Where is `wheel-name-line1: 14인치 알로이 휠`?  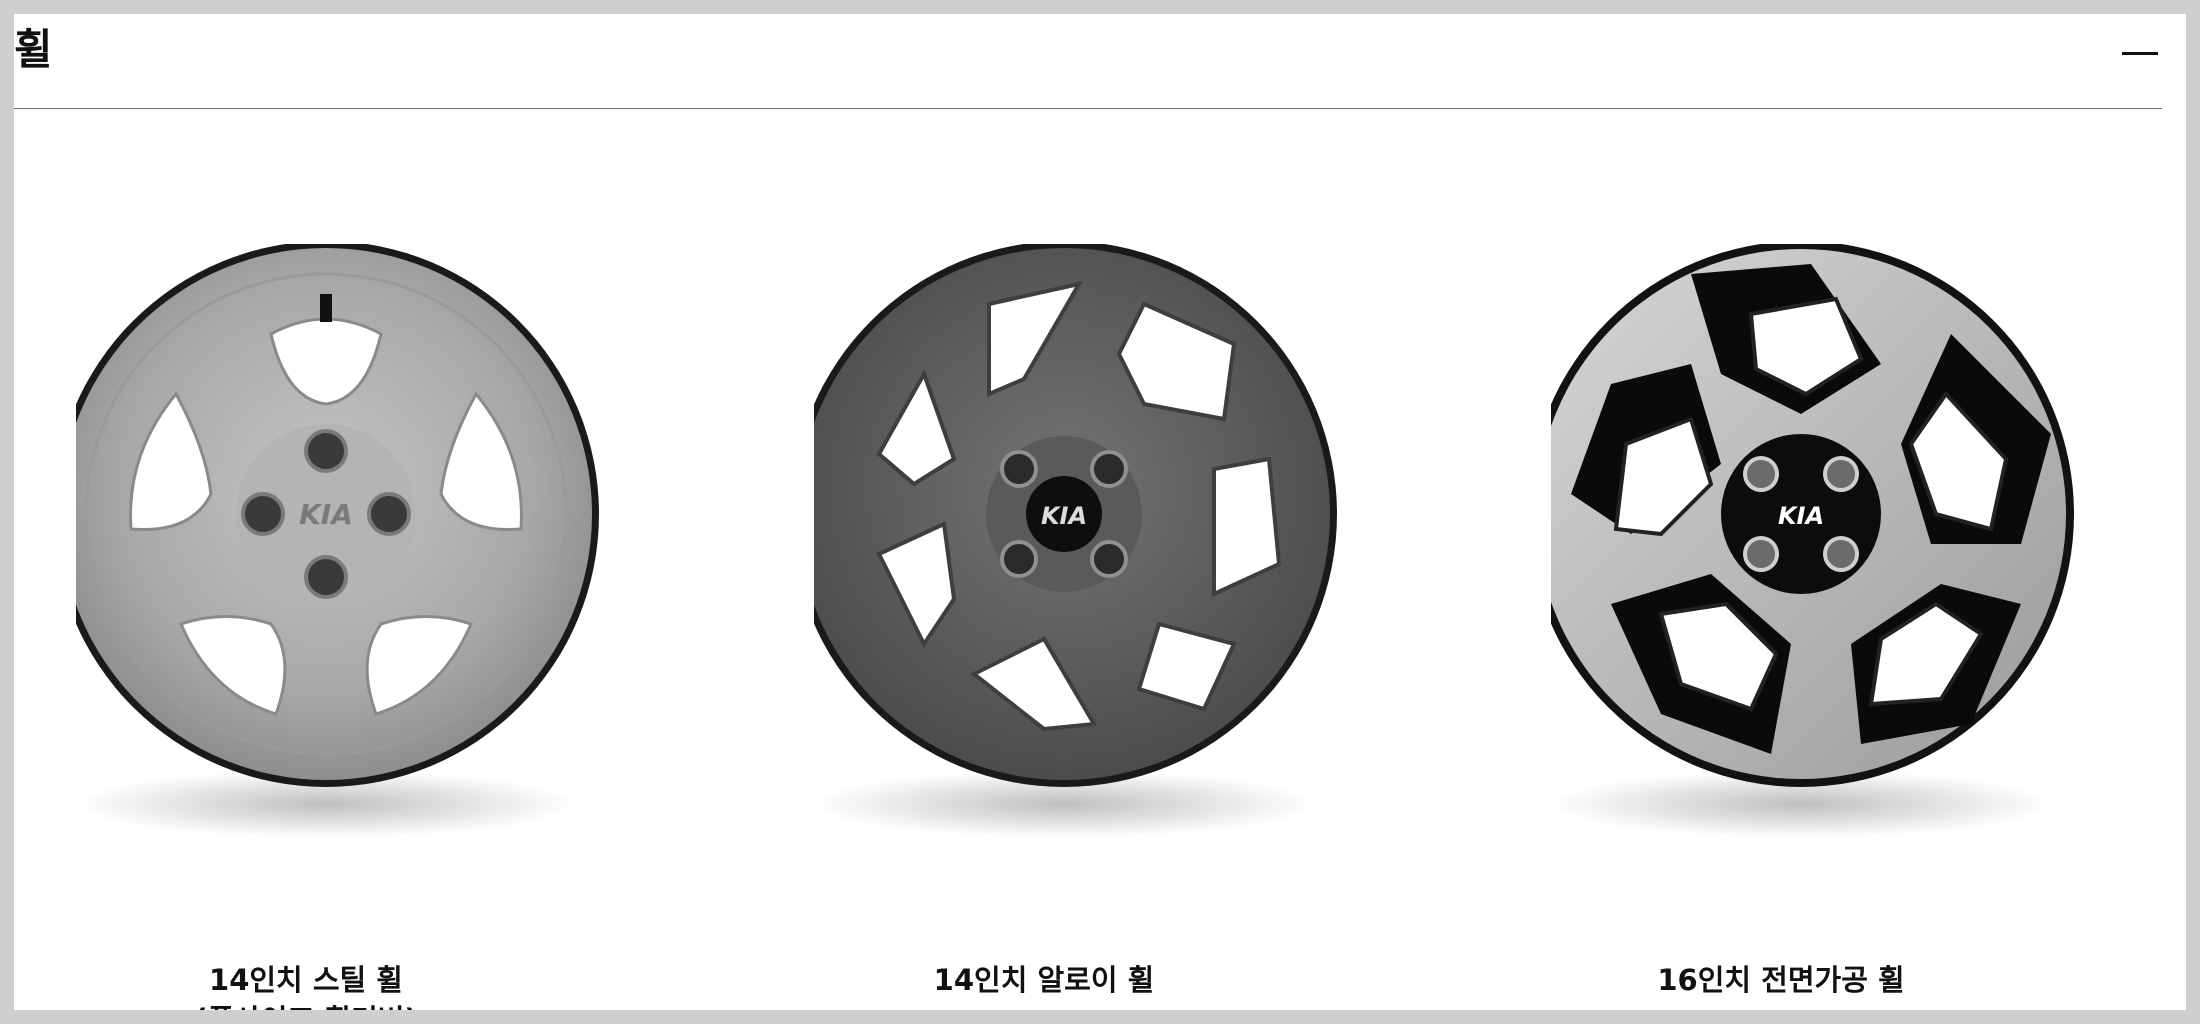
wheel-name-line1: 14인치 알로이 휠 is located at coordinates (1044, 980).